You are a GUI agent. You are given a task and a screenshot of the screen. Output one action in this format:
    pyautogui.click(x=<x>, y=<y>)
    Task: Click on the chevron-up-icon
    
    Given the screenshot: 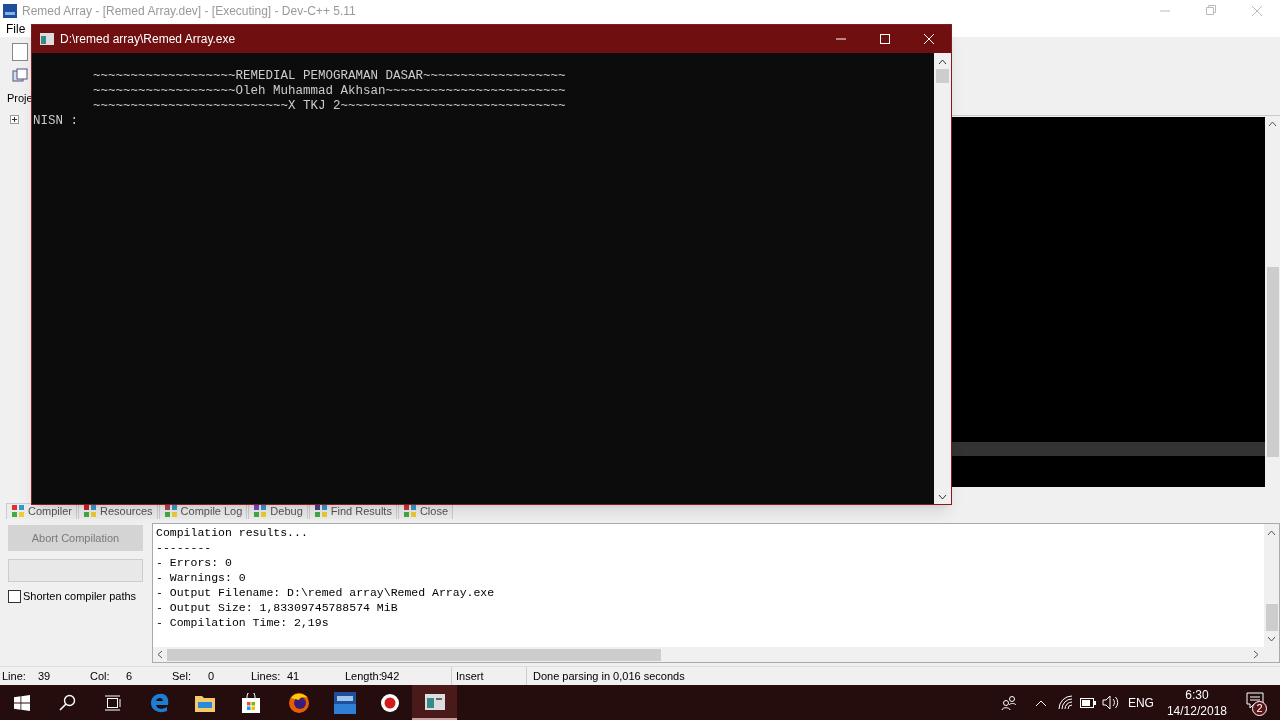 What is the action you would take?
    pyautogui.click(x=1040, y=702)
    